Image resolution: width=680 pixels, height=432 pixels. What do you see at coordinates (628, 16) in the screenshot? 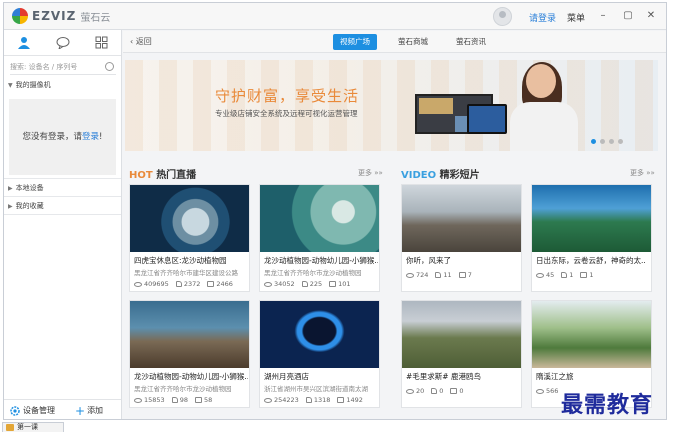
I see `maximize-button: ▢` at bounding box center [628, 16].